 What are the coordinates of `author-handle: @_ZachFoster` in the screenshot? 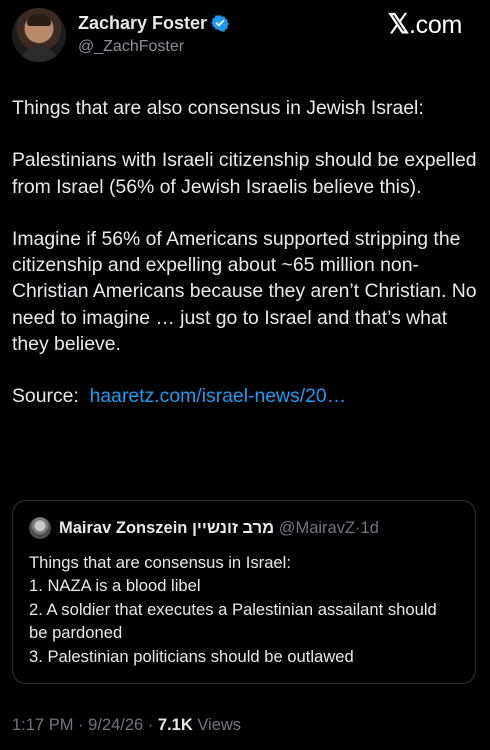 It's located at (131, 47).